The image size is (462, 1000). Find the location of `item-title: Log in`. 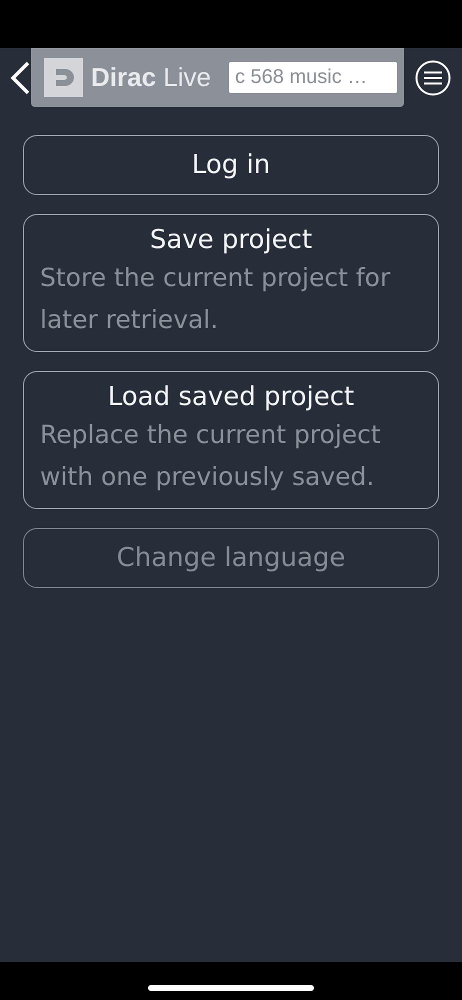

item-title: Log in is located at coordinates (231, 165).